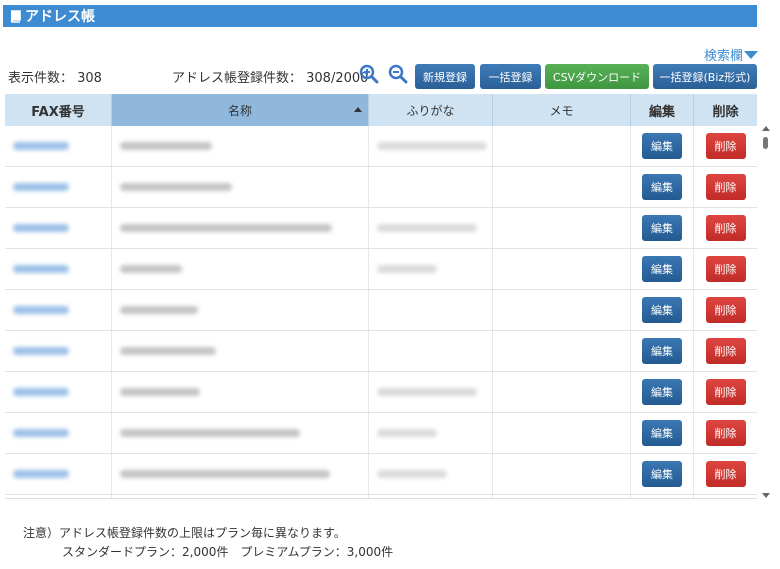  What do you see at coordinates (705, 76) in the screenshot?
I see `bulk-register-biz-button: 一括登録(Biz形式)` at bounding box center [705, 76].